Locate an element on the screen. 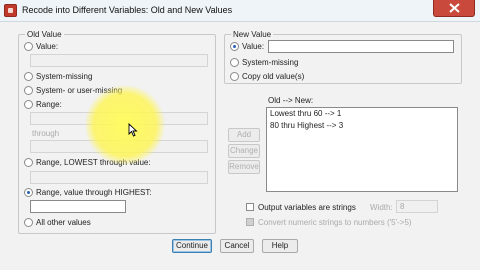 This screenshot has height=270, width=480. copy-old-value-radio is located at coordinates (234, 76).